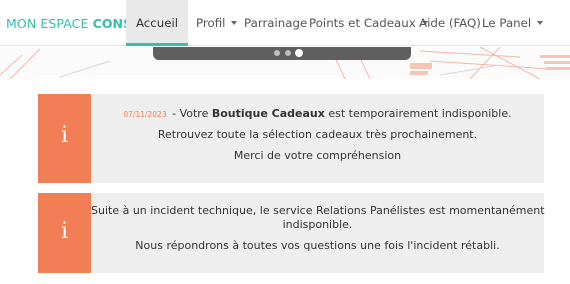 This screenshot has height=284, width=570. What do you see at coordinates (145, 114) in the screenshot?
I see `alert-date: 07/11/2023` at bounding box center [145, 114].